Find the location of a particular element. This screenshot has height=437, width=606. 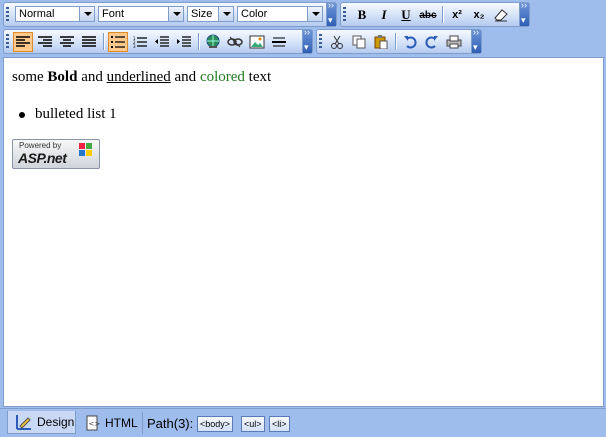

html-document-icon: <> is located at coordinates (93, 422).